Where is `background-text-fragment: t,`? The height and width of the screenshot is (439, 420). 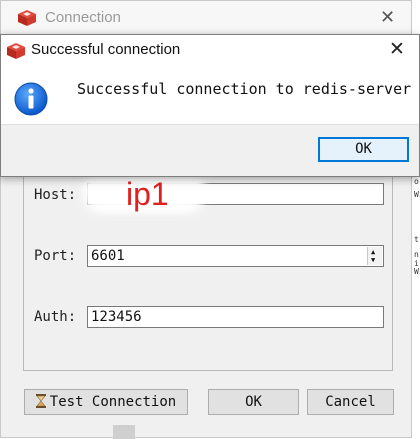 background-text-fragment: t, is located at coordinates (417, 239).